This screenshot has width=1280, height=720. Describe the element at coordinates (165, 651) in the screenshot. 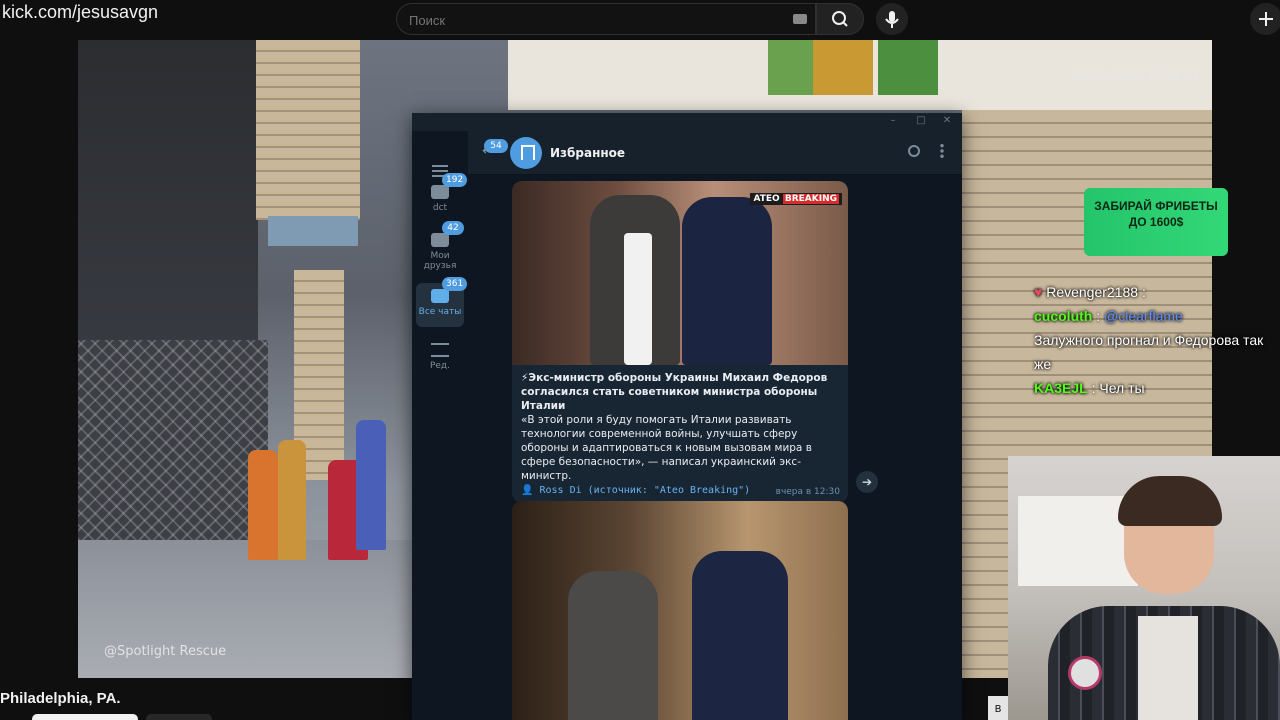

I see `video-credit: @Spotlight Rescue` at that location.